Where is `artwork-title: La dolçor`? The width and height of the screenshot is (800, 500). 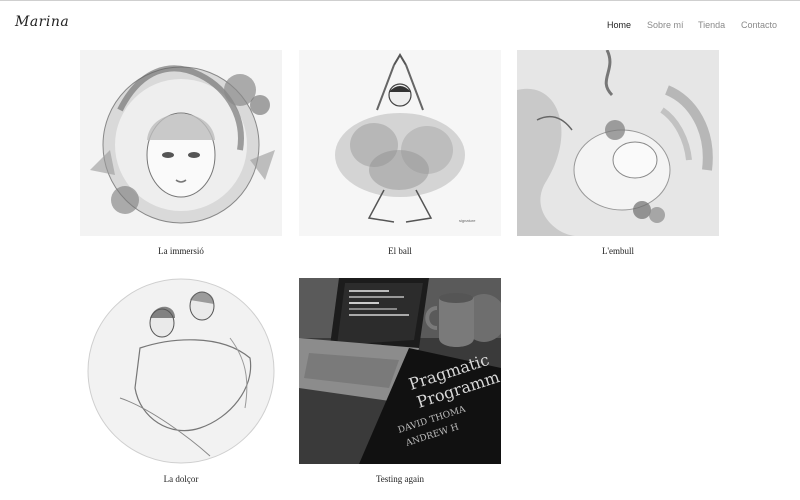 artwork-title: La dolçor is located at coordinates (181, 479).